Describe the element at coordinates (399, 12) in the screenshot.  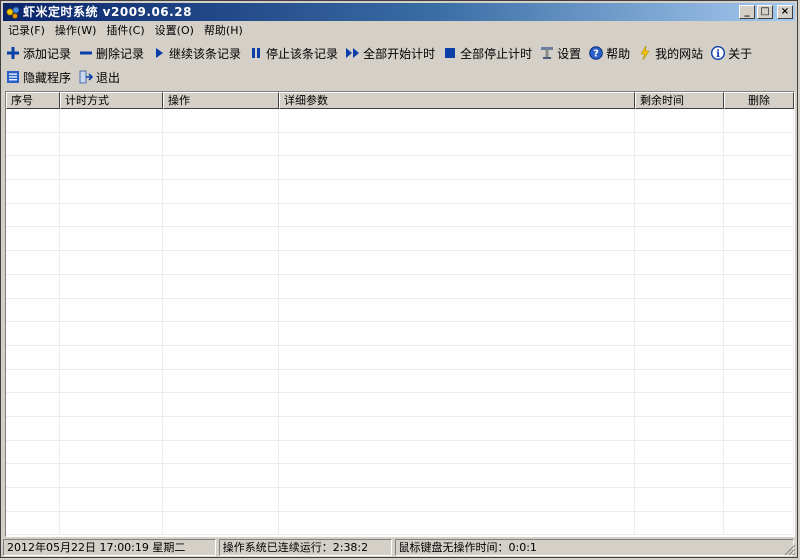
I see `title-bar: 虾米定时系统 v2009.06.28 _ □ ×` at that location.